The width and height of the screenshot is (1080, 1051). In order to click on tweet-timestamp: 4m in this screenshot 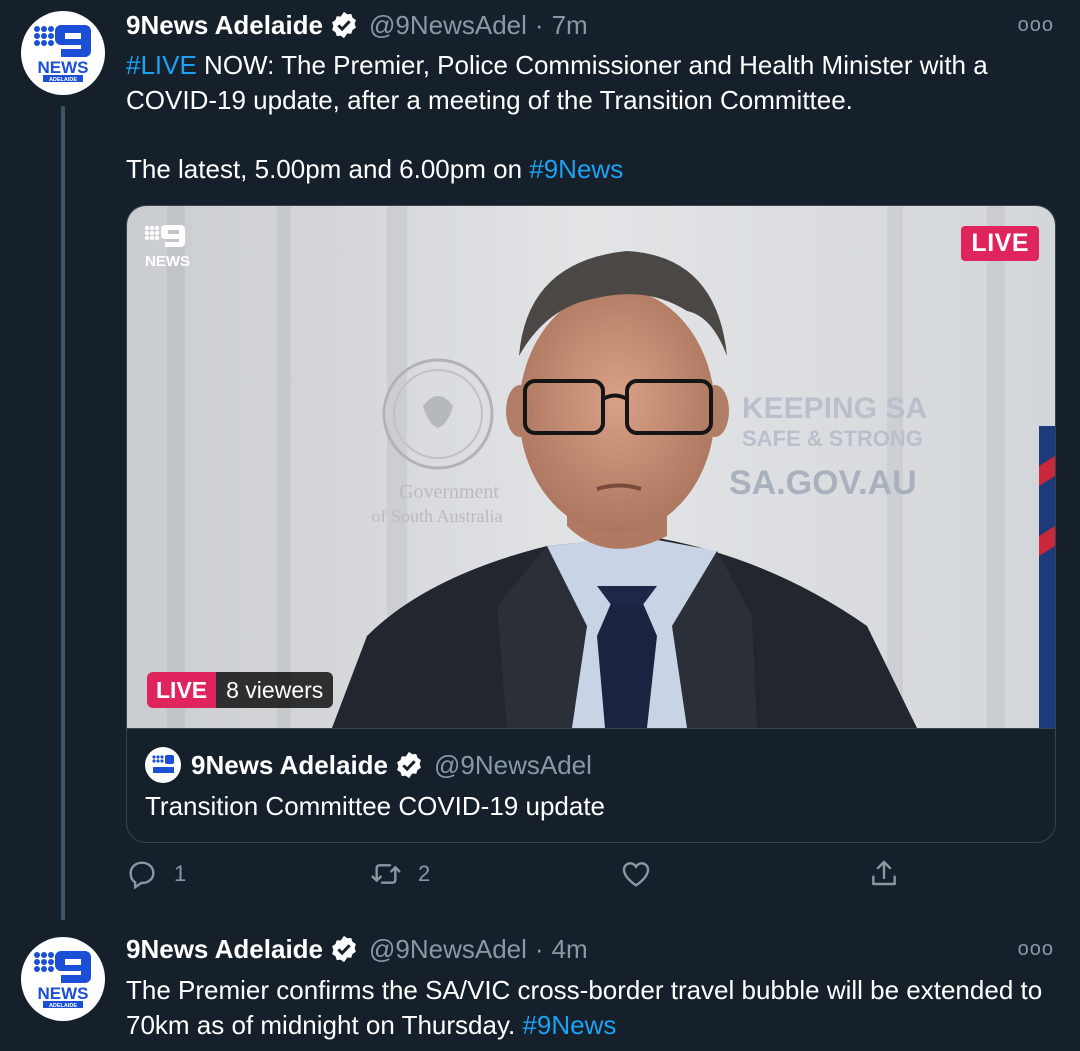, I will do `click(570, 949)`.